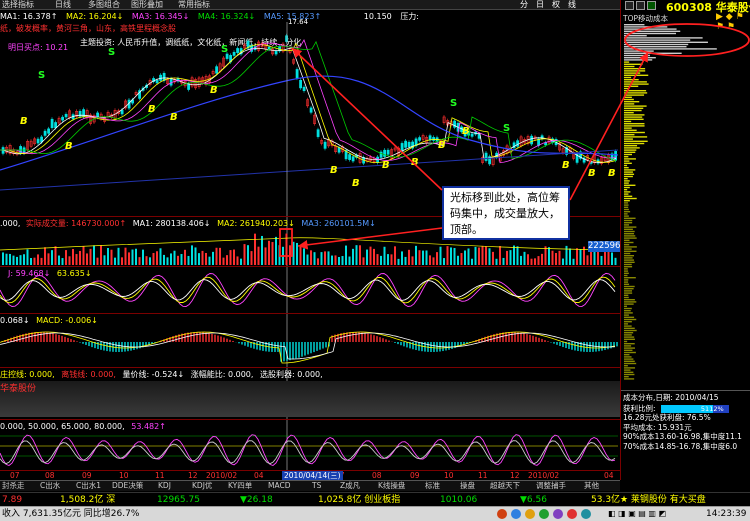 The width and height of the screenshot is (750, 521). Describe the element at coordinates (530, 514) in the screenshot. I see `alert-icon` at that location.